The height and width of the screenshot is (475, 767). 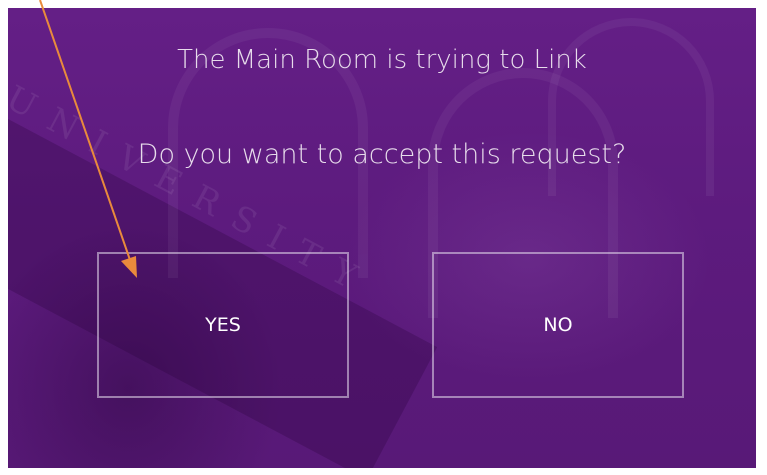 I want to click on yes-button: YES, so click(x=223, y=325).